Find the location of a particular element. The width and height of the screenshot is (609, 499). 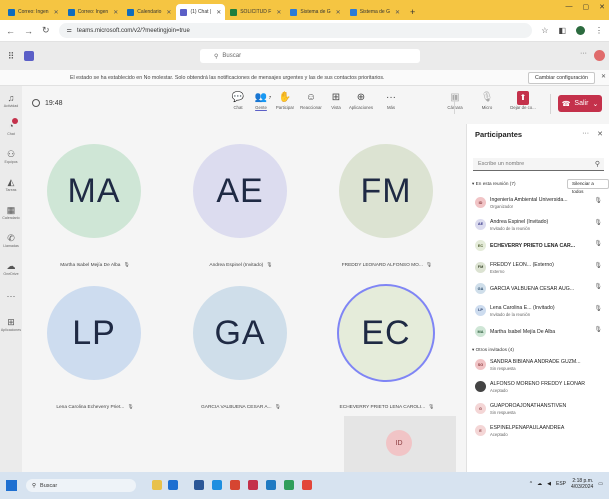

my-avatar is located at coordinates (599, 55).